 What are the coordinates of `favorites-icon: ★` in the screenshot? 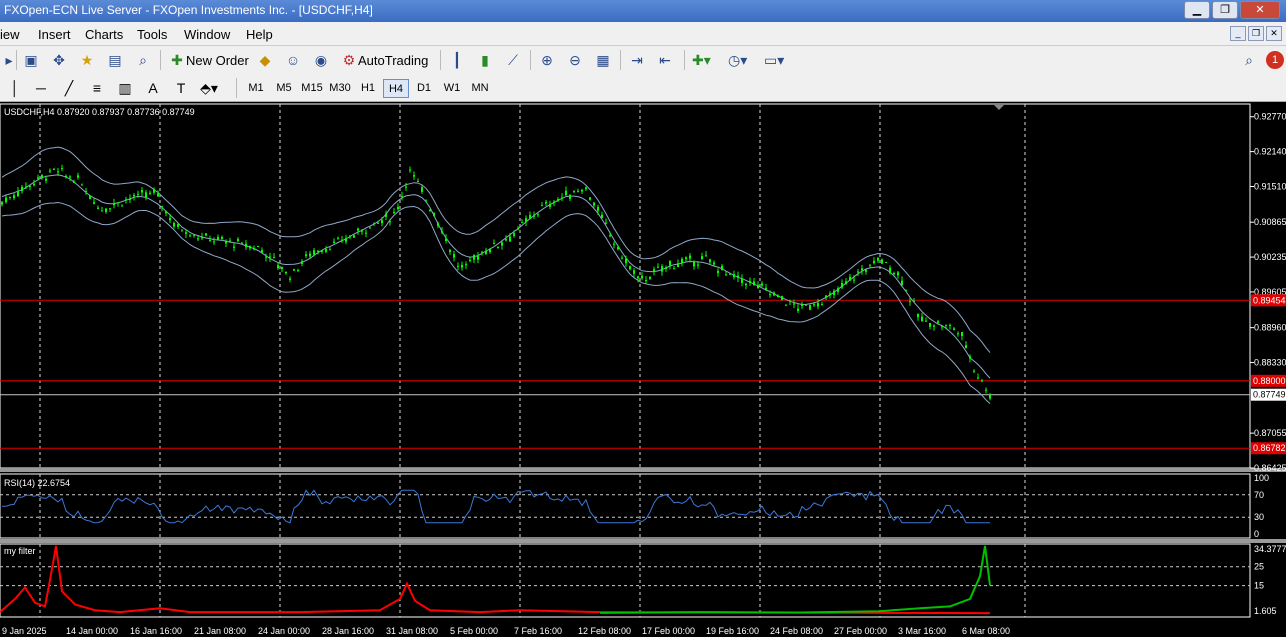 It's located at (87, 60).